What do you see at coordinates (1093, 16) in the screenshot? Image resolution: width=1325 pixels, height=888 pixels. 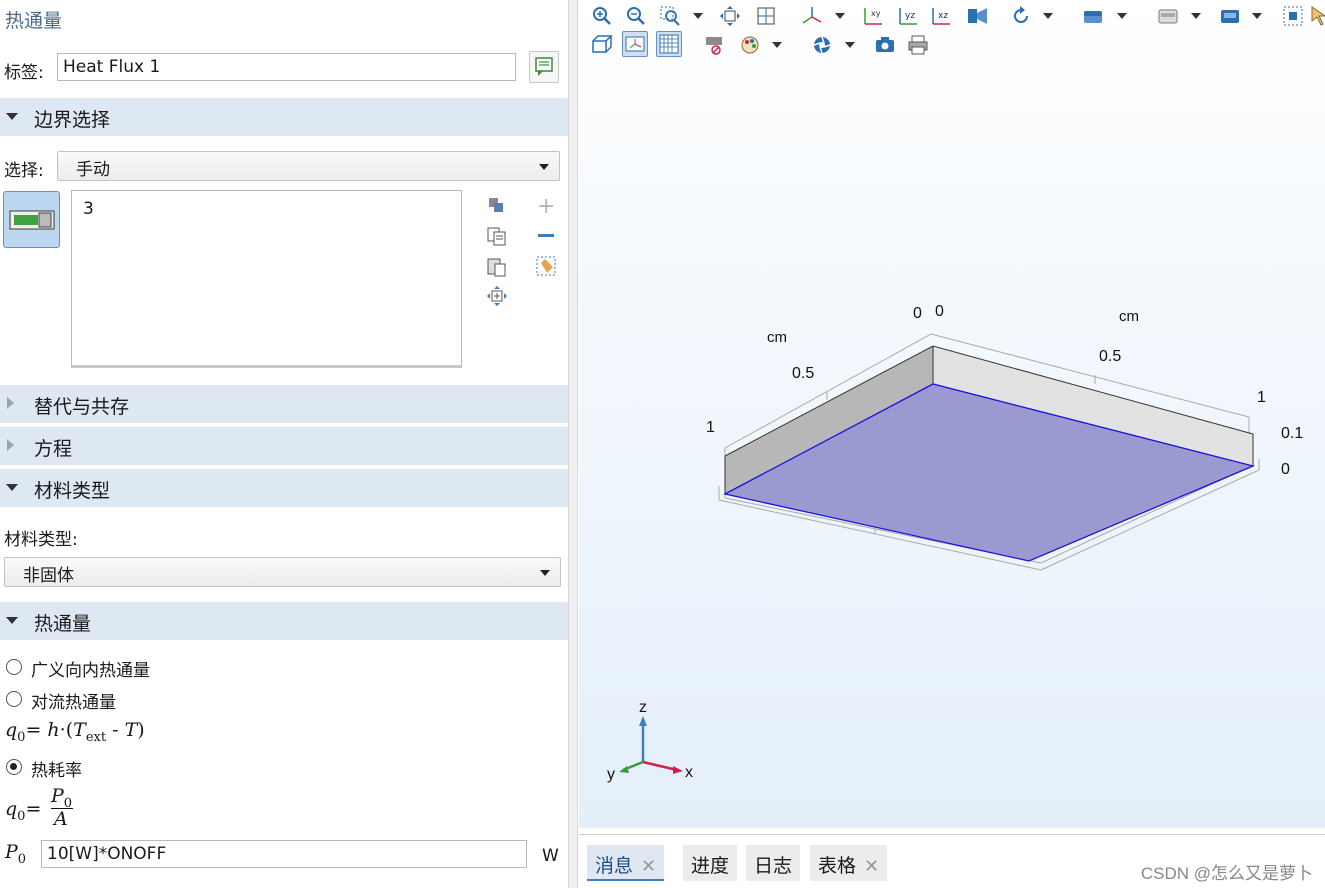 I see `wireframe-rendering-icon` at bounding box center [1093, 16].